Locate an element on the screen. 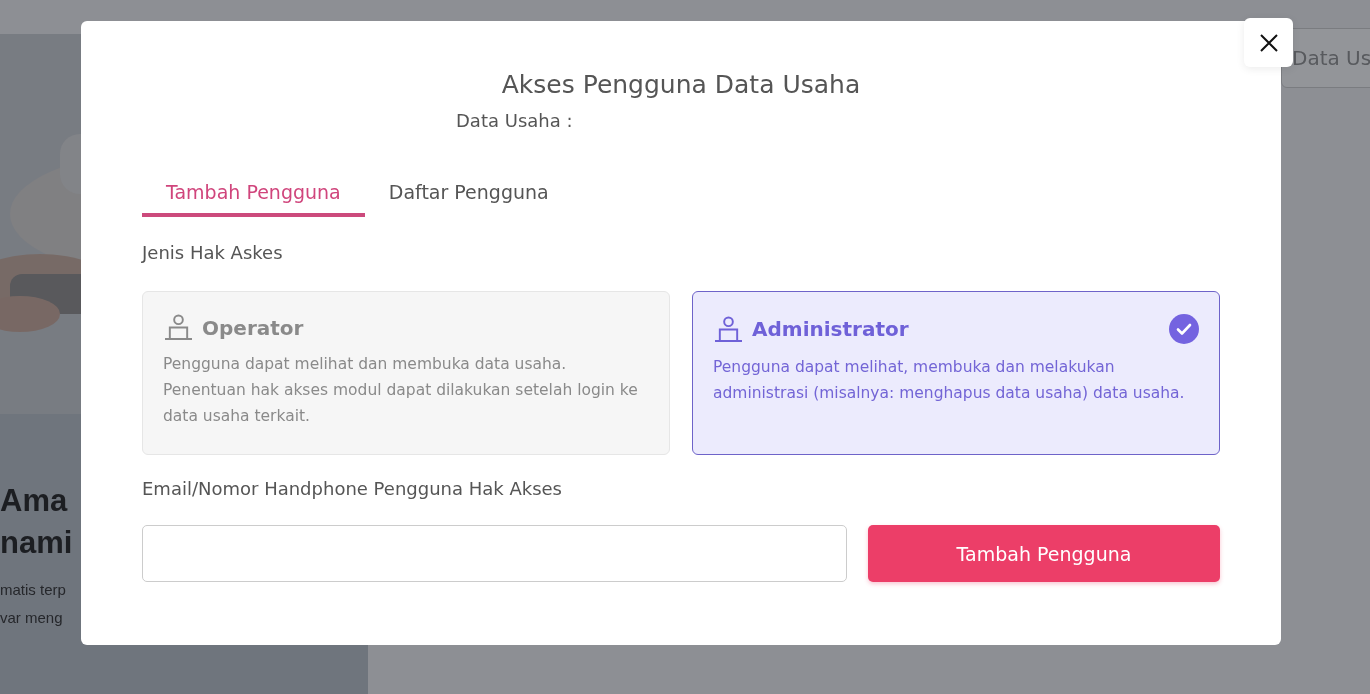 Image resolution: width=1370 pixels, height=694 pixels. field-label: Email/Nomor Handphone Pengguna Hak Akses is located at coordinates (352, 489).